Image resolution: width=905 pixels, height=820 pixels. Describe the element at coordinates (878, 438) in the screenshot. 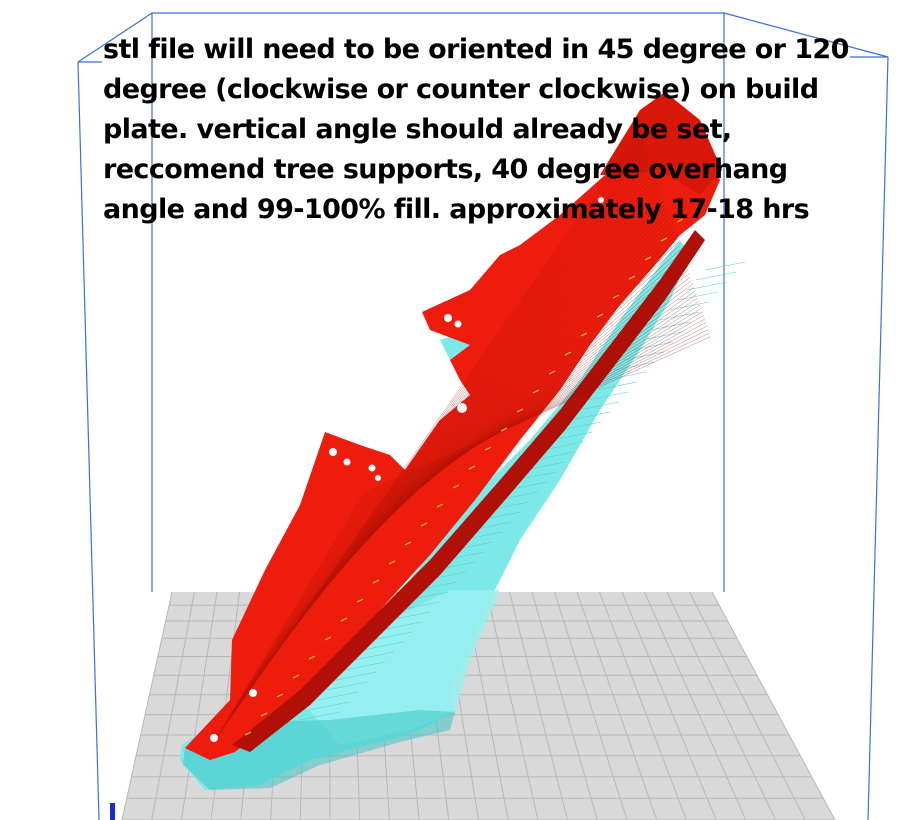

I see `build-volume-right-front-vertical` at that location.